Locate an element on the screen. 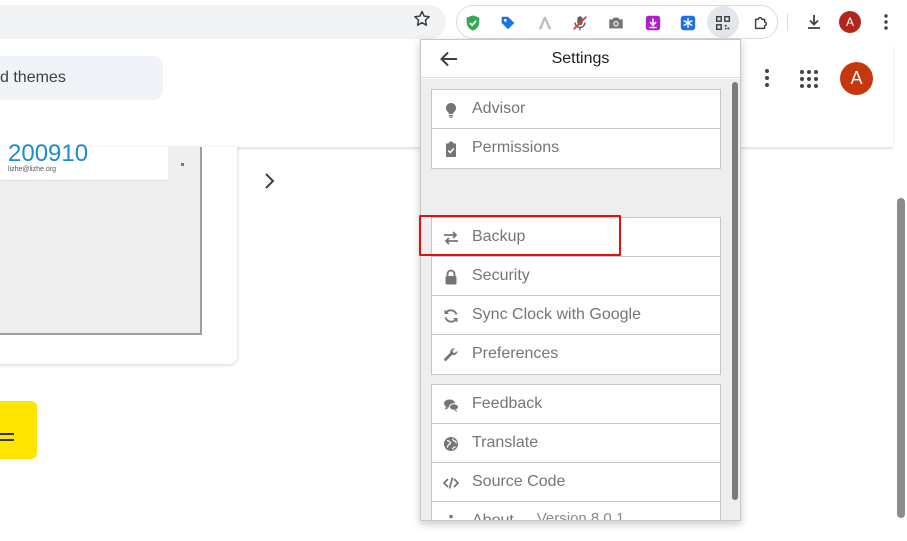 This screenshot has height=541, width=907. extensions-bar is located at coordinates (617, 22).